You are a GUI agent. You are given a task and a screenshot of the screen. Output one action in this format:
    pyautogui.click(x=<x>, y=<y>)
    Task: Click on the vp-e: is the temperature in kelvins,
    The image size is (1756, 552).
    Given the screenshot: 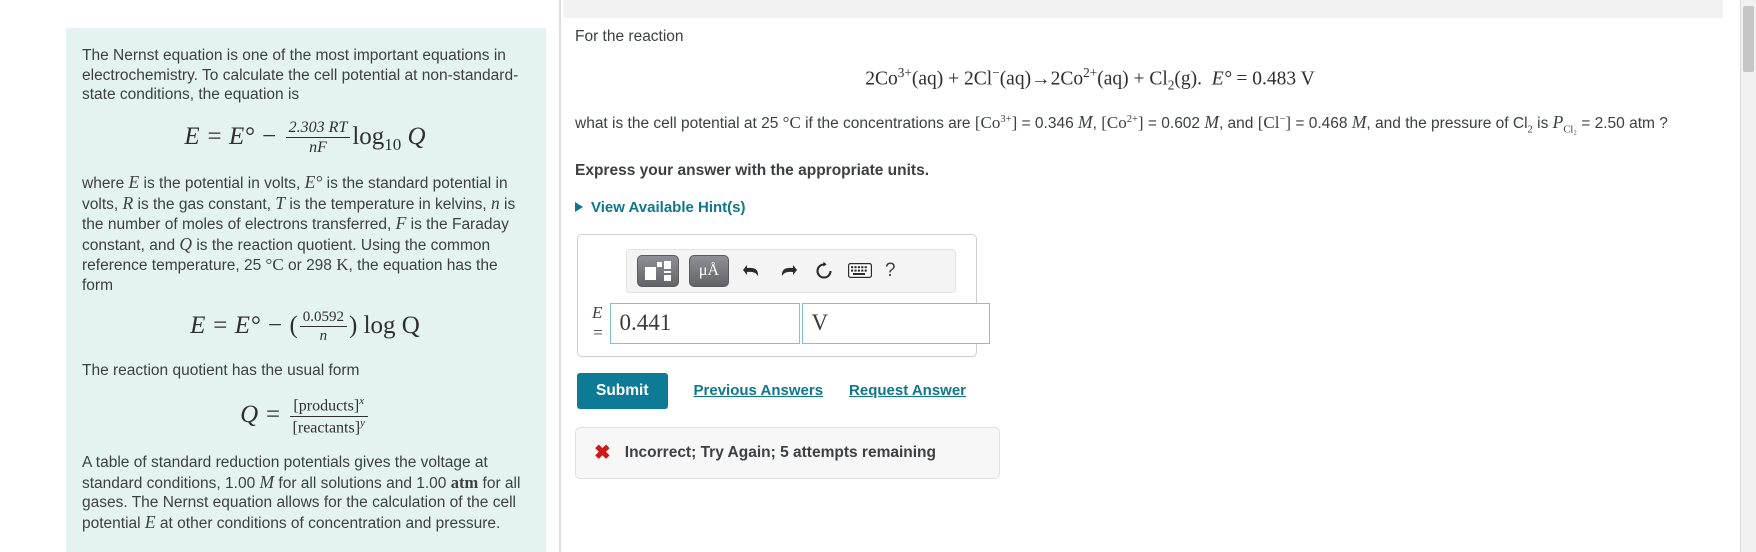 What is the action you would take?
    pyautogui.click(x=388, y=204)
    